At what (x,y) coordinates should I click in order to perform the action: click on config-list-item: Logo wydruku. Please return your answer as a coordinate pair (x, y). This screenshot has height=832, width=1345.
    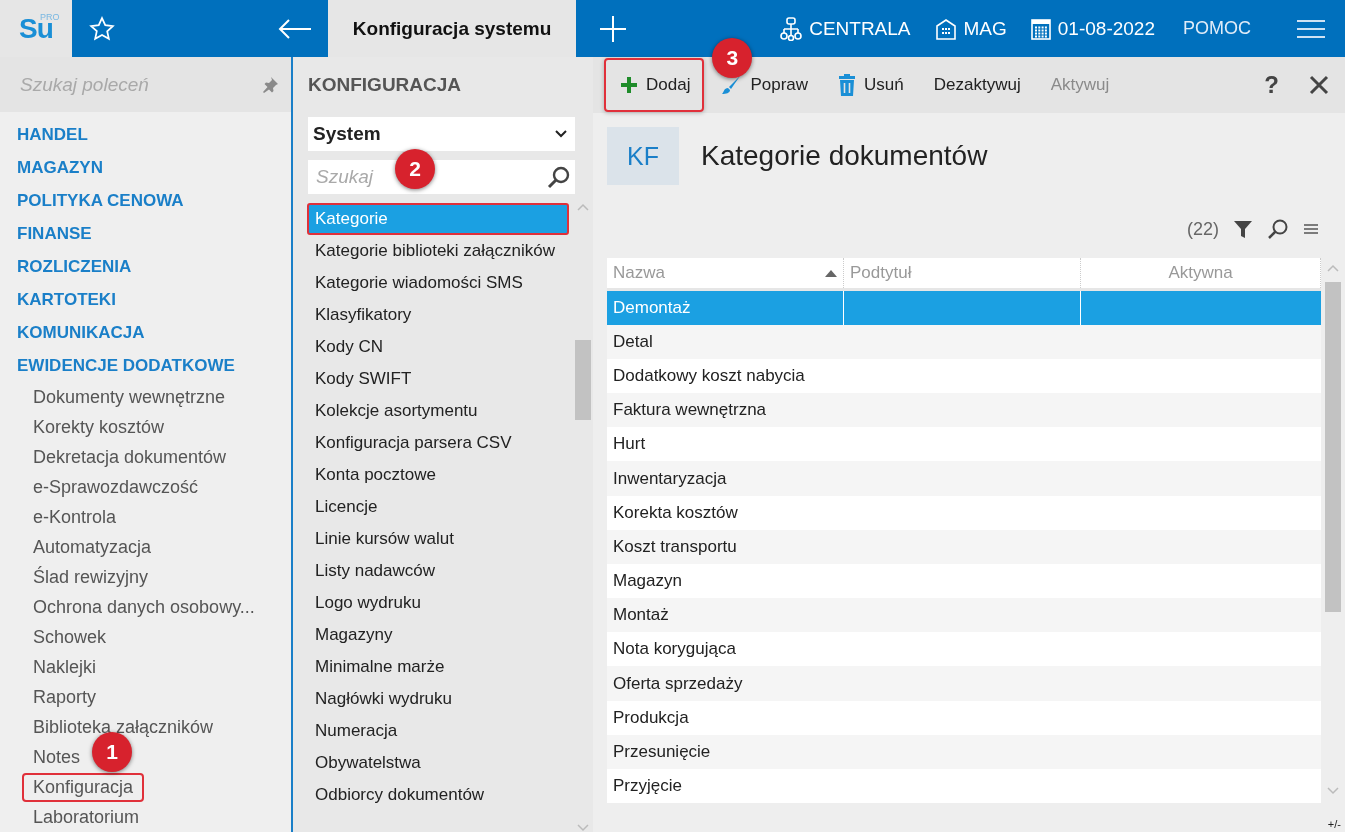
    Looking at the image, I should click on (438, 603).